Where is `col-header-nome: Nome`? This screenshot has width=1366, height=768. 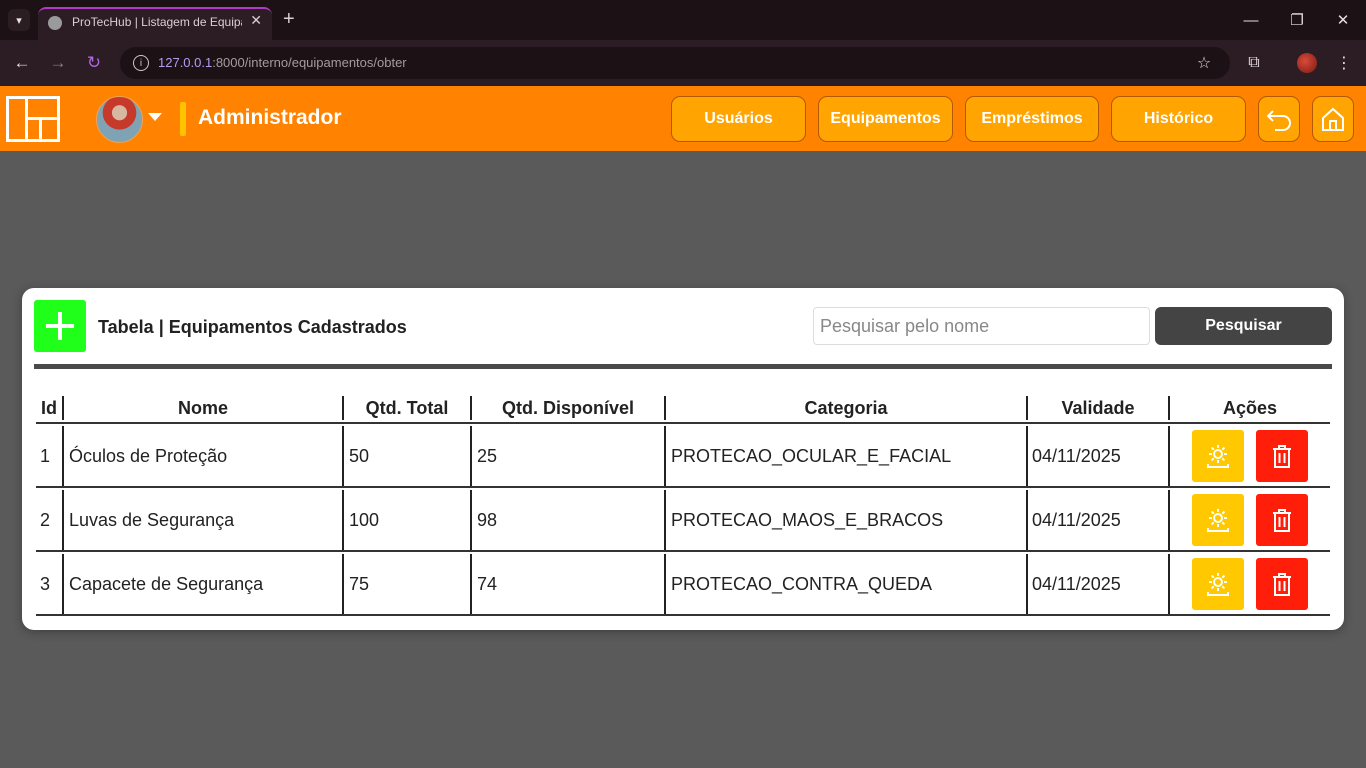
col-header-nome: Nome is located at coordinates (202, 407).